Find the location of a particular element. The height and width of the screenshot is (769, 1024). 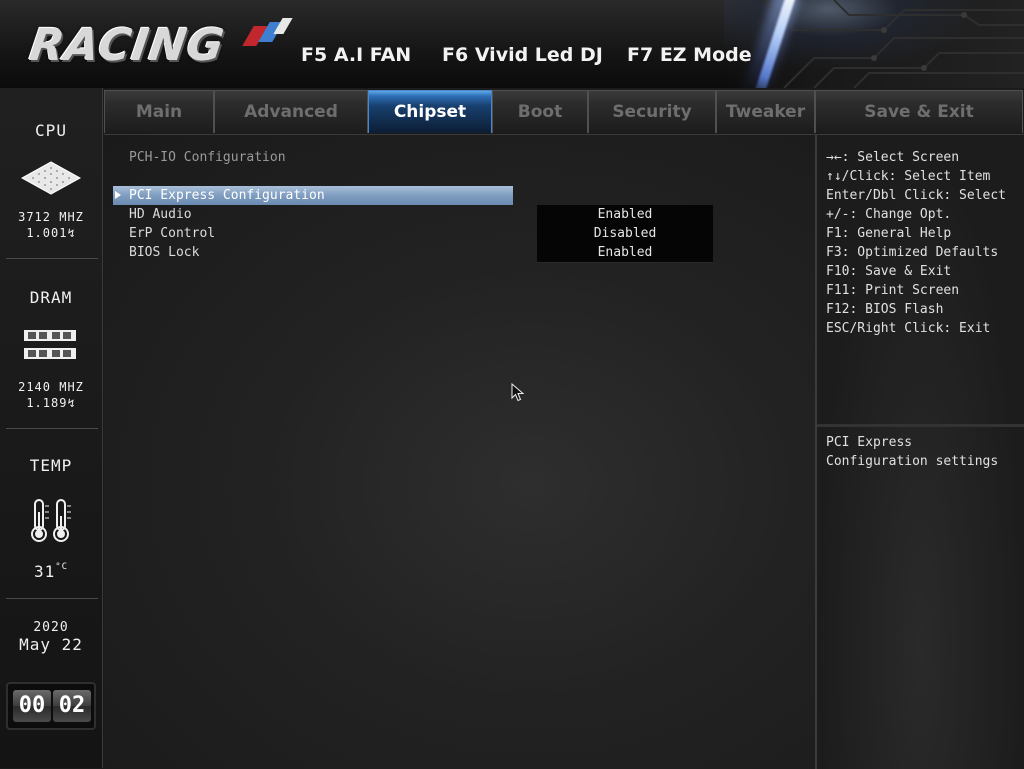

racing-logo: RACING is located at coordinates (159, 45).